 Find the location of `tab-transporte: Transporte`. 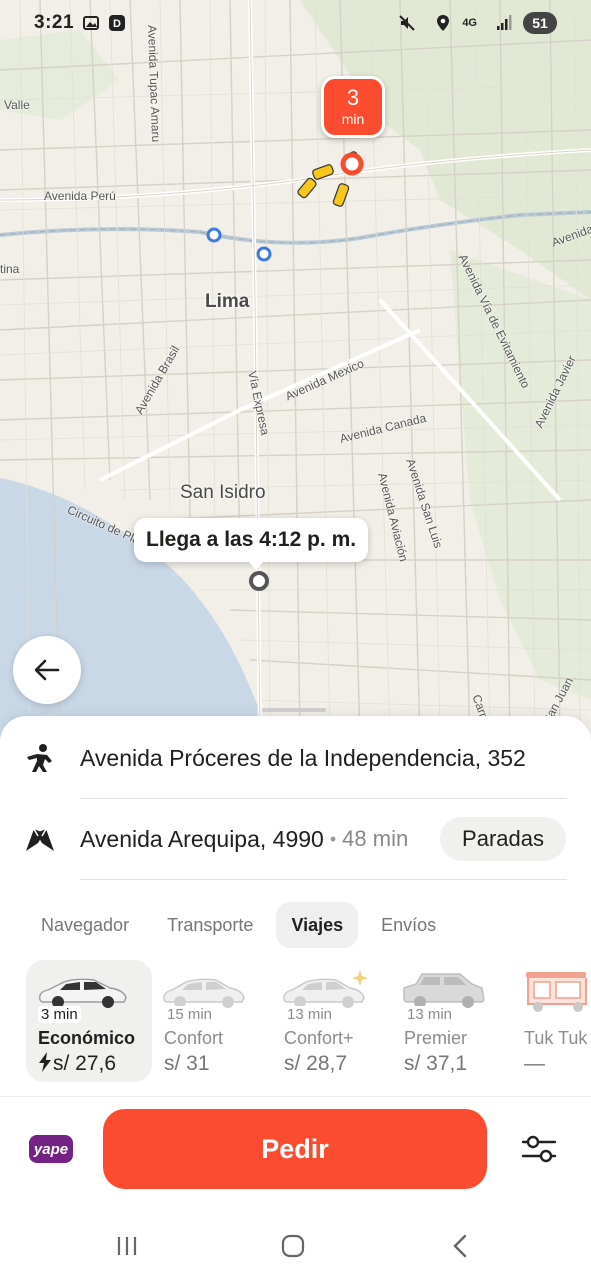

tab-transporte: Transporte is located at coordinates (210, 925).